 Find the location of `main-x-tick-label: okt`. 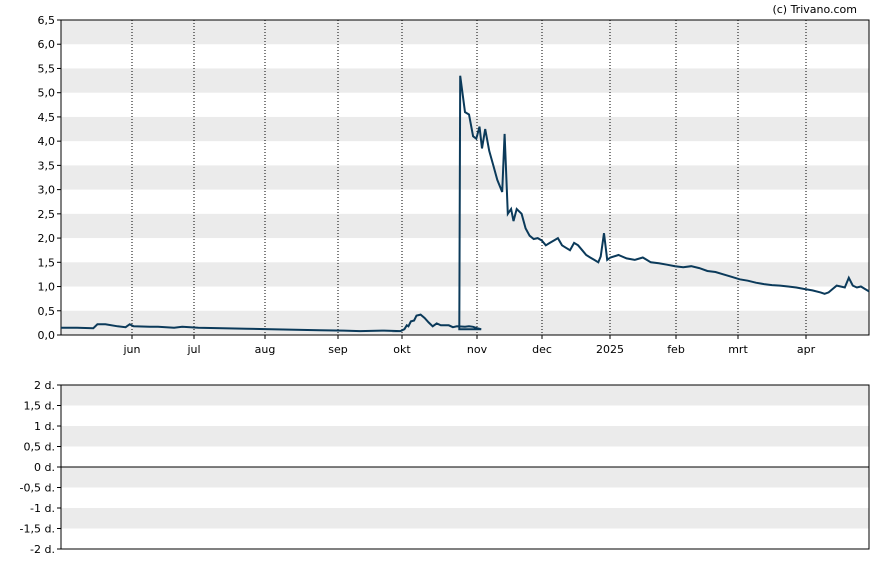

main-x-tick-label: okt is located at coordinates (402, 349).